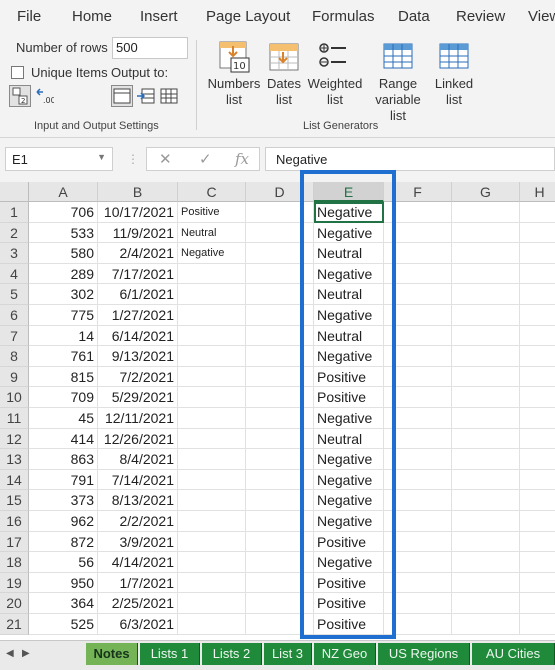 The image size is (555, 670). What do you see at coordinates (63, 315) in the screenshot?
I see `cell-a: 775` at bounding box center [63, 315].